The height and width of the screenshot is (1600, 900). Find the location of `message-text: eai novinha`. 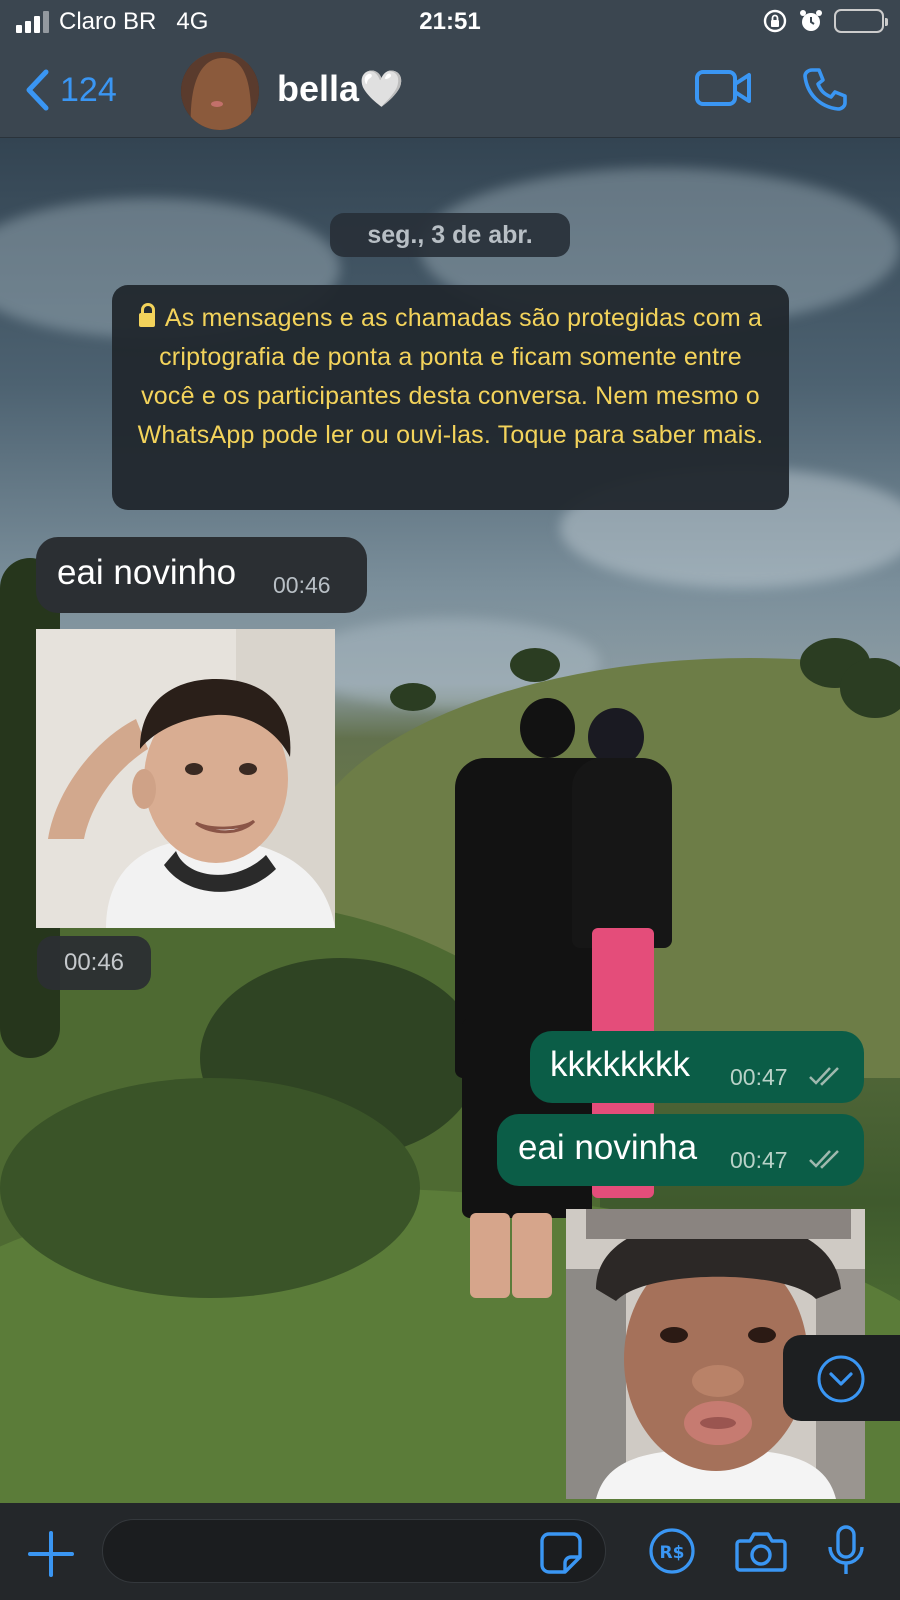

message-text: eai novinha is located at coordinates (608, 1147).